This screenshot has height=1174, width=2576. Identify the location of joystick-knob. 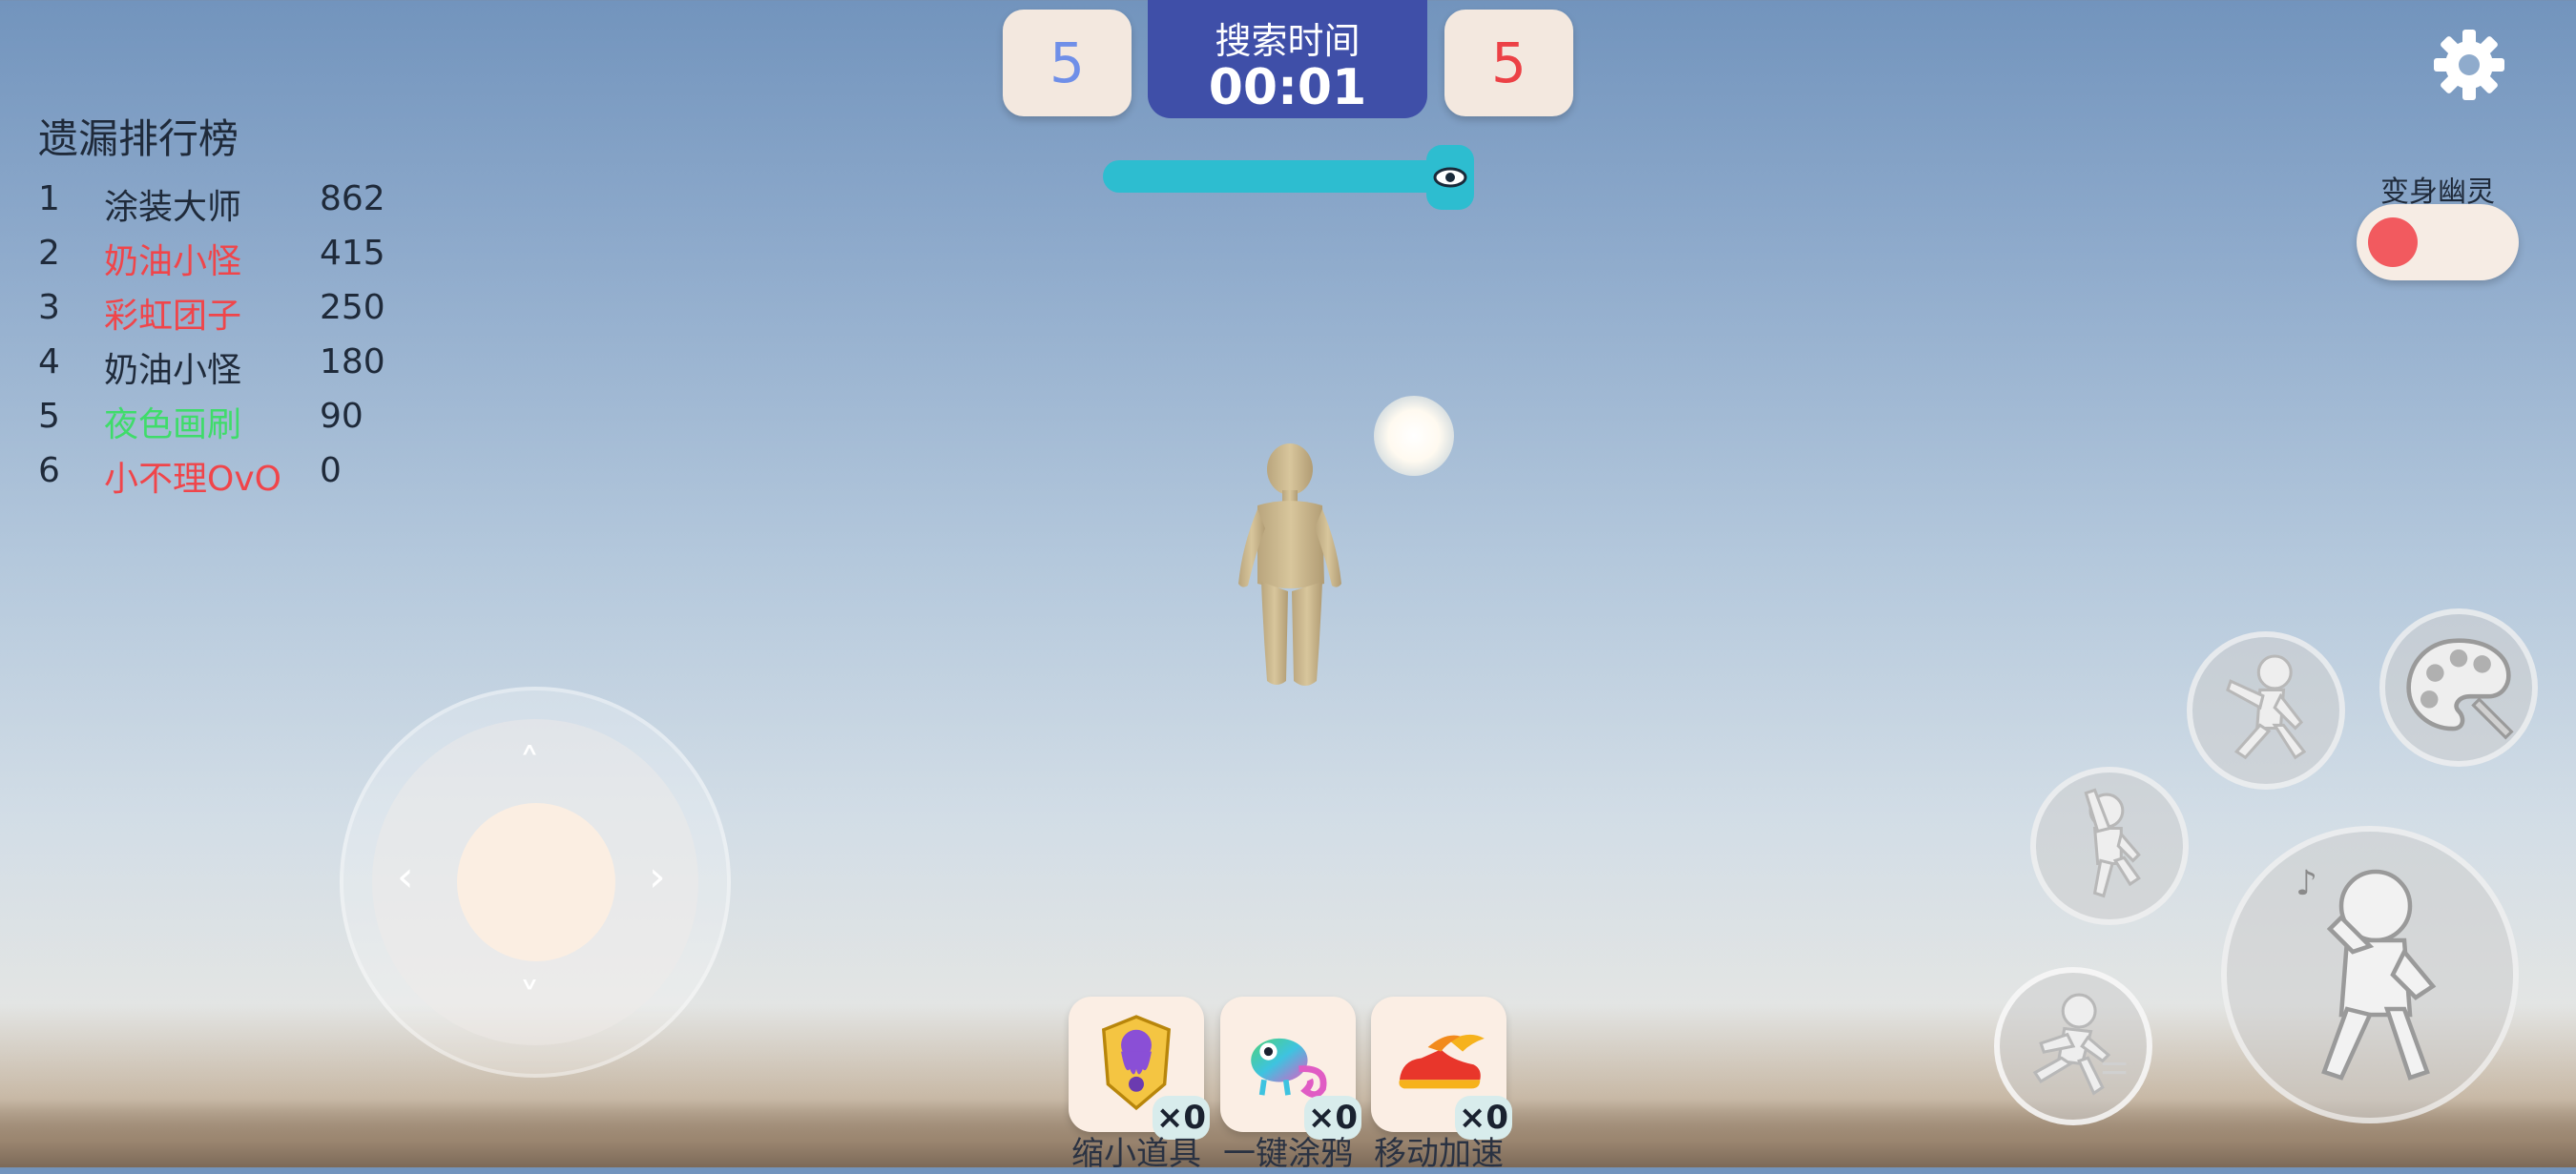
(536, 882).